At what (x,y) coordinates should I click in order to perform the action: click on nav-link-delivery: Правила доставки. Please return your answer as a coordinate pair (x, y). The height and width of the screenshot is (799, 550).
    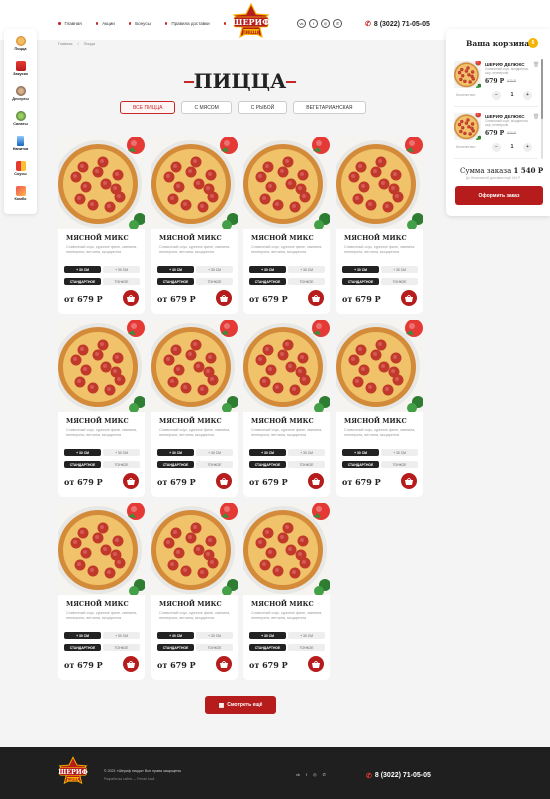
    Looking at the image, I should click on (197, 23).